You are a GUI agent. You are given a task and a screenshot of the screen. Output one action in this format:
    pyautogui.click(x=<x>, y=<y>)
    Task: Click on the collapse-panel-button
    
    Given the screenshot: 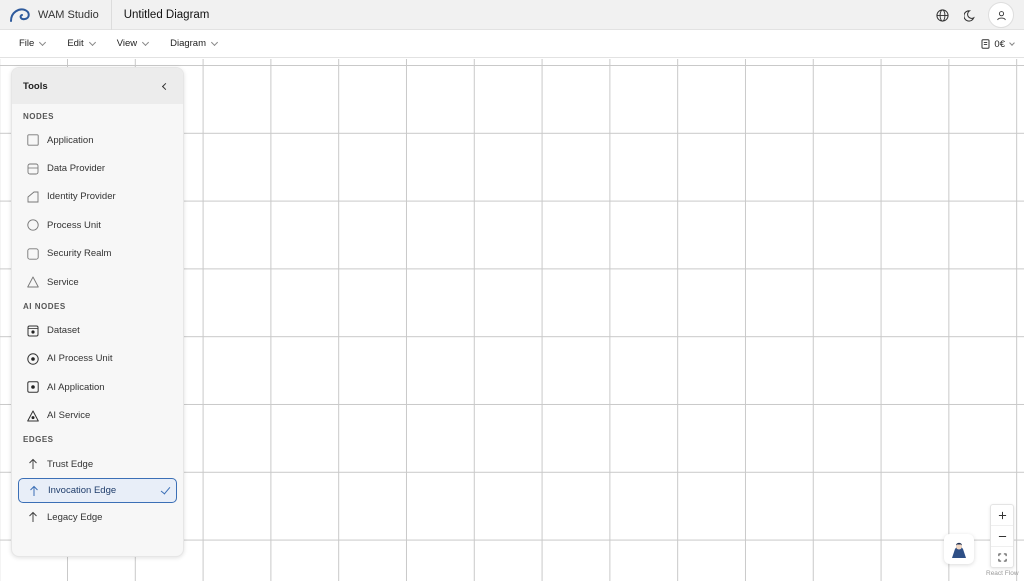 What is the action you would take?
    pyautogui.click(x=164, y=86)
    